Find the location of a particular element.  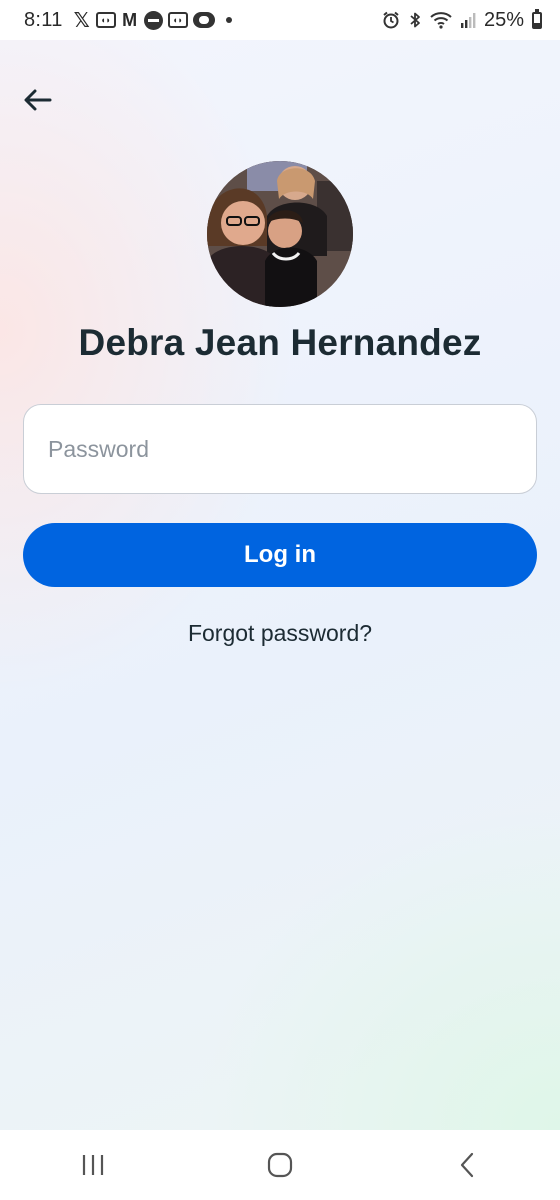

home-icon is located at coordinates (280, 1165).